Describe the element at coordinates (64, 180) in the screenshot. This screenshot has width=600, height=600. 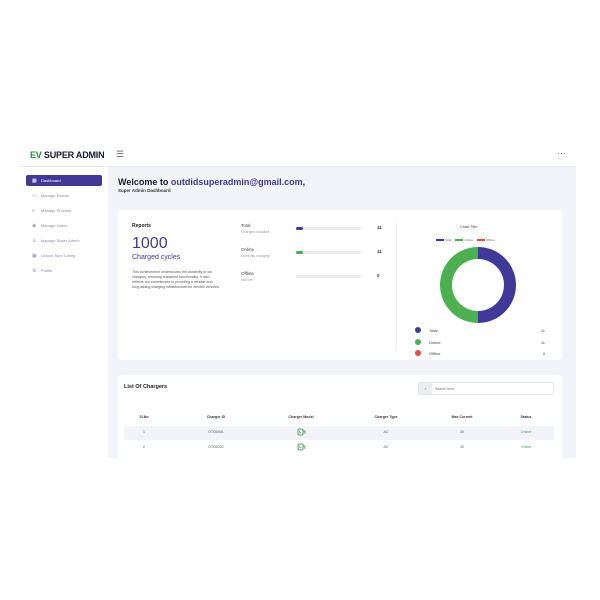
I see `sidebar-item-dashboard: ▦ Dashboard` at that location.